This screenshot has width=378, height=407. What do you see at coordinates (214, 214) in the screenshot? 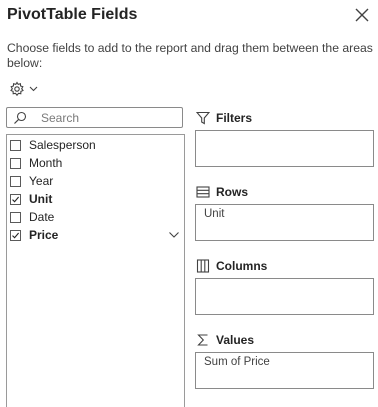
I see `area-item-unit: Unit` at bounding box center [214, 214].